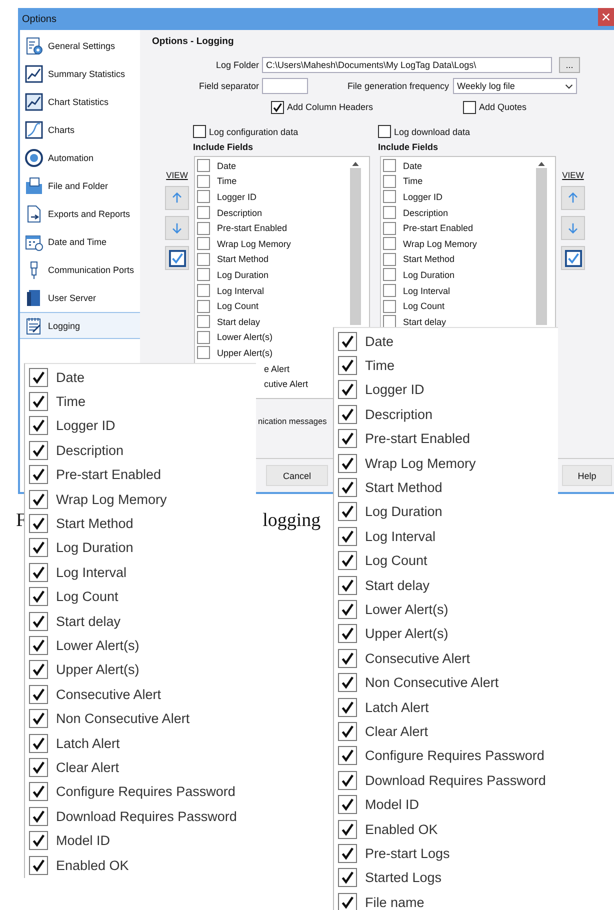 Image resolution: width=614 pixels, height=910 pixels. I want to click on field-label: Log Folder, so click(237, 65).